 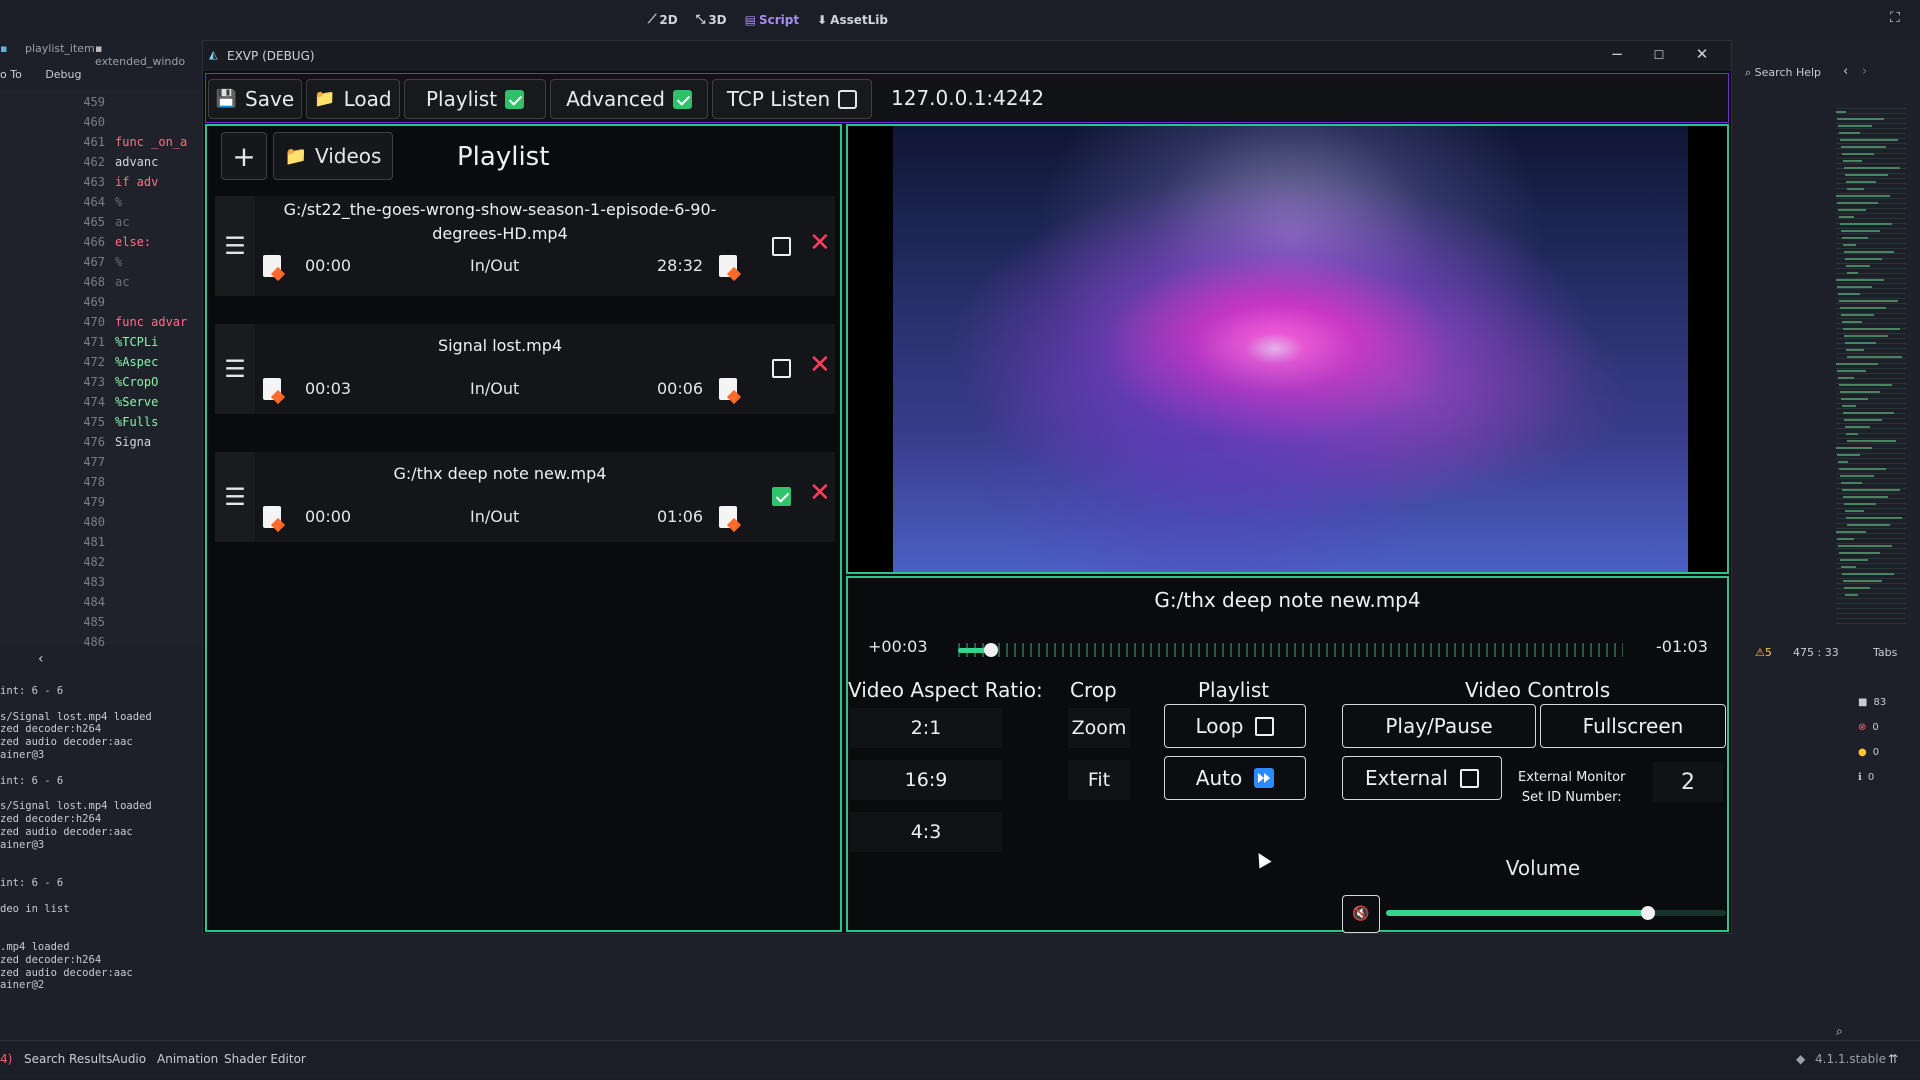 What do you see at coordinates (68, 1059) in the screenshot?
I see `bottom-tab-search-results: Search Results` at bounding box center [68, 1059].